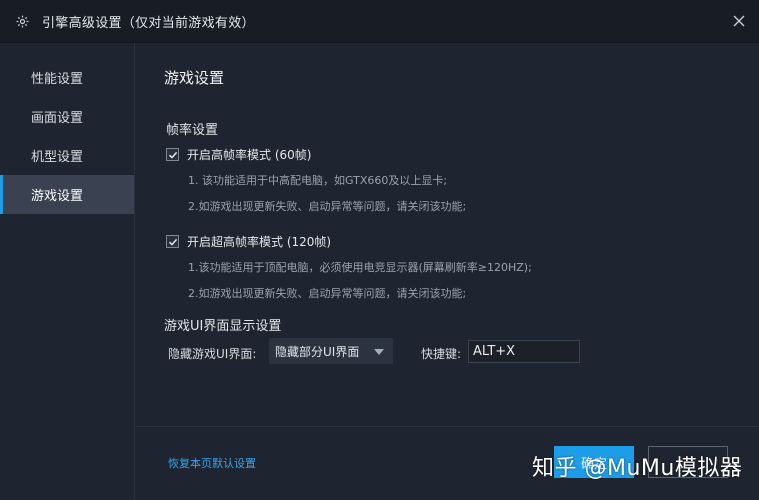 This screenshot has height=500, width=759. What do you see at coordinates (249, 155) in the screenshot?
I see `high-fps-label: 开启高帧率模式 (60帧)` at bounding box center [249, 155].